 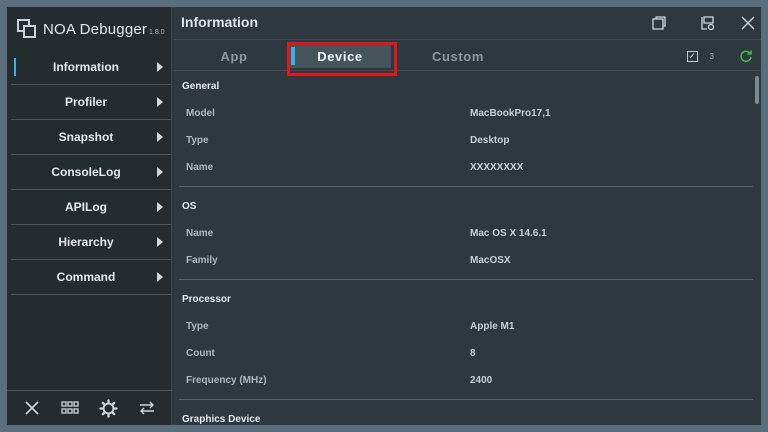 What do you see at coordinates (659, 23) in the screenshot?
I see `float-window-icon` at bounding box center [659, 23].